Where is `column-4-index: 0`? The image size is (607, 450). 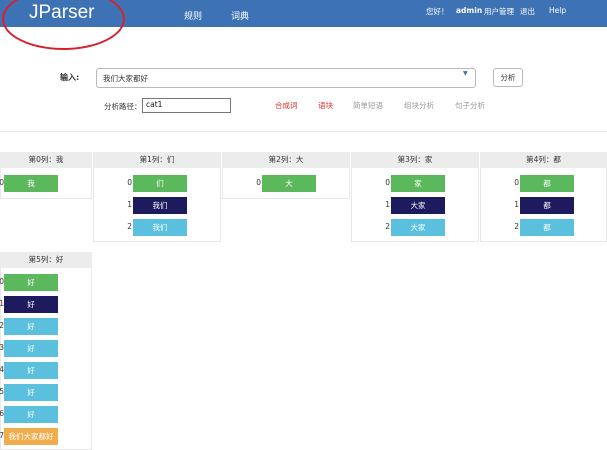 column-4-index: 0 is located at coordinates (516, 182).